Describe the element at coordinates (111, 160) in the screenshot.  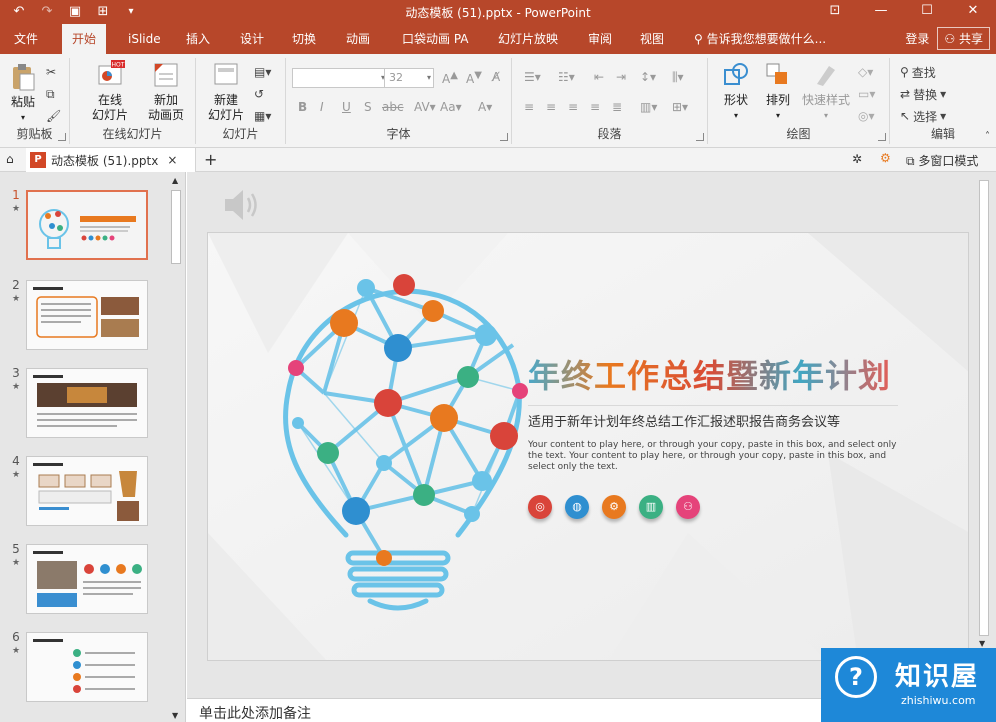
I see `document-tab: P 动态模板 (51).pptx ×` at that location.